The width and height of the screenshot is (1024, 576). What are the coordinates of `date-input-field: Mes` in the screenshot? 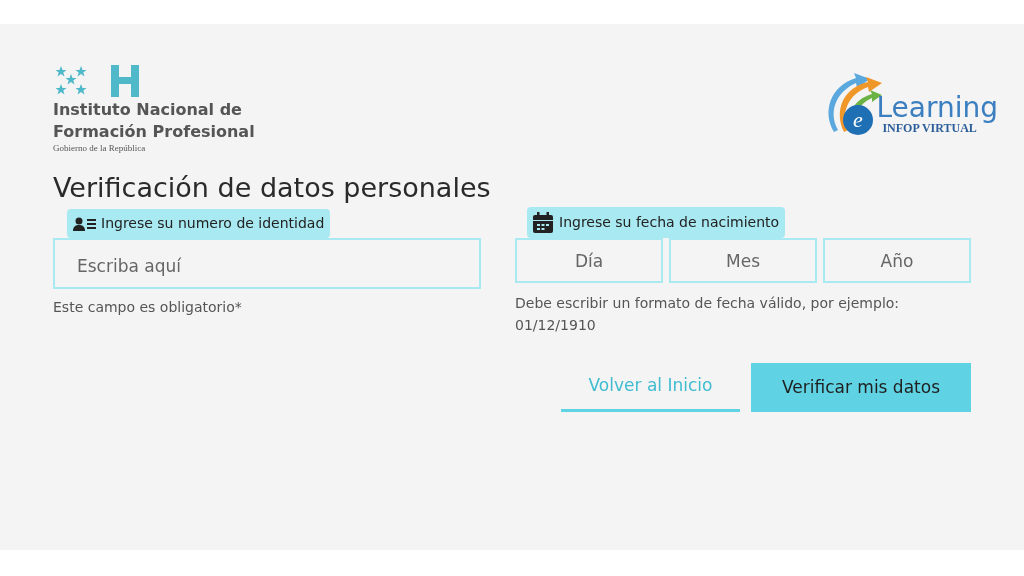 It's located at (743, 260).